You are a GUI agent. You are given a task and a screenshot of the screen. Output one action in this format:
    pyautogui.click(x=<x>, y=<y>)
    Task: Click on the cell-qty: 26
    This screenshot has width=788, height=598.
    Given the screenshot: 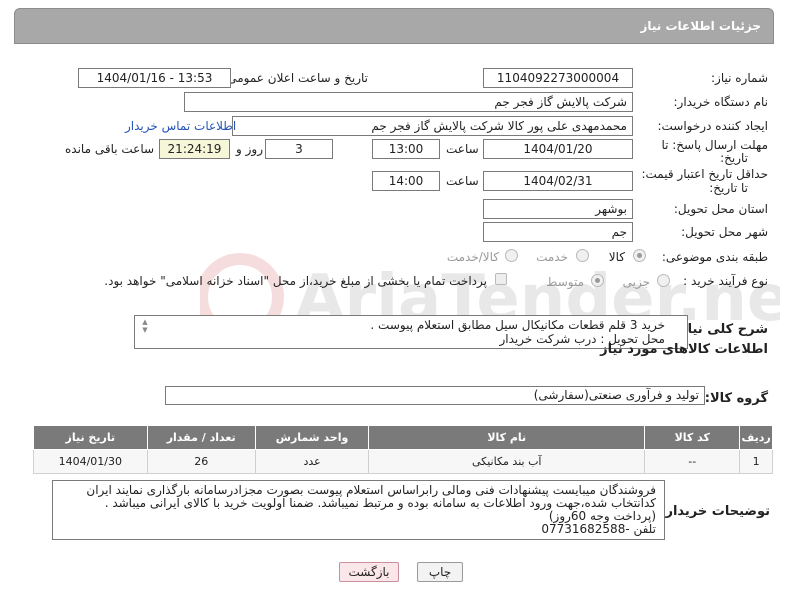 What is the action you would take?
    pyautogui.click(x=201, y=461)
    